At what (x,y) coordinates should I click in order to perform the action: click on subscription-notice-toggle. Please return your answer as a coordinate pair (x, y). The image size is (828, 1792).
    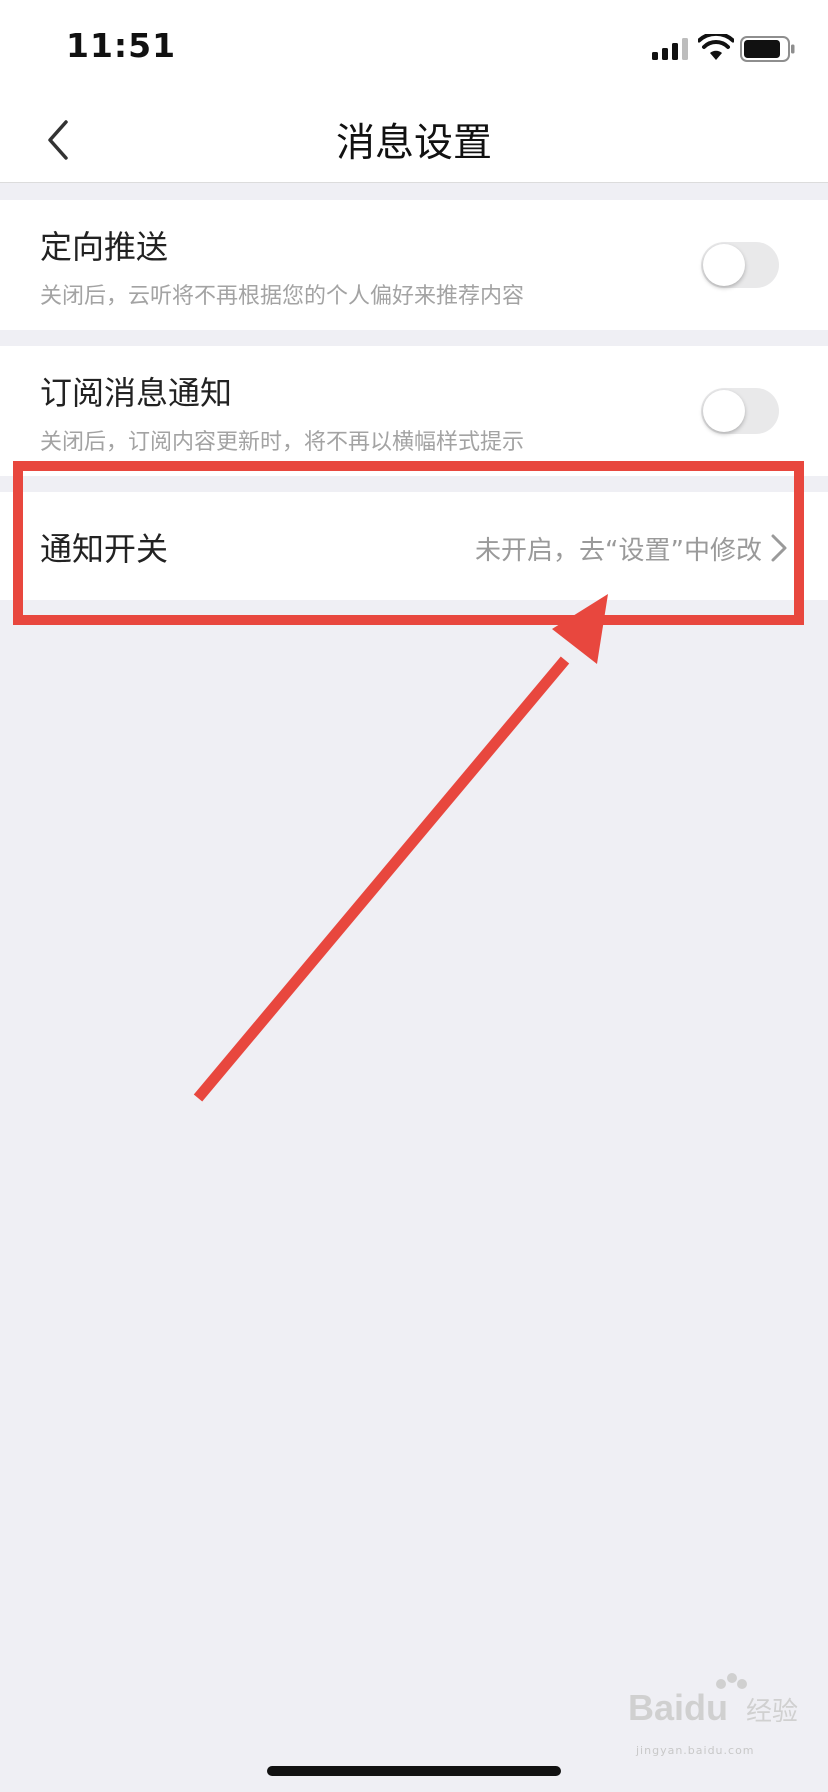
    Looking at the image, I should click on (740, 411).